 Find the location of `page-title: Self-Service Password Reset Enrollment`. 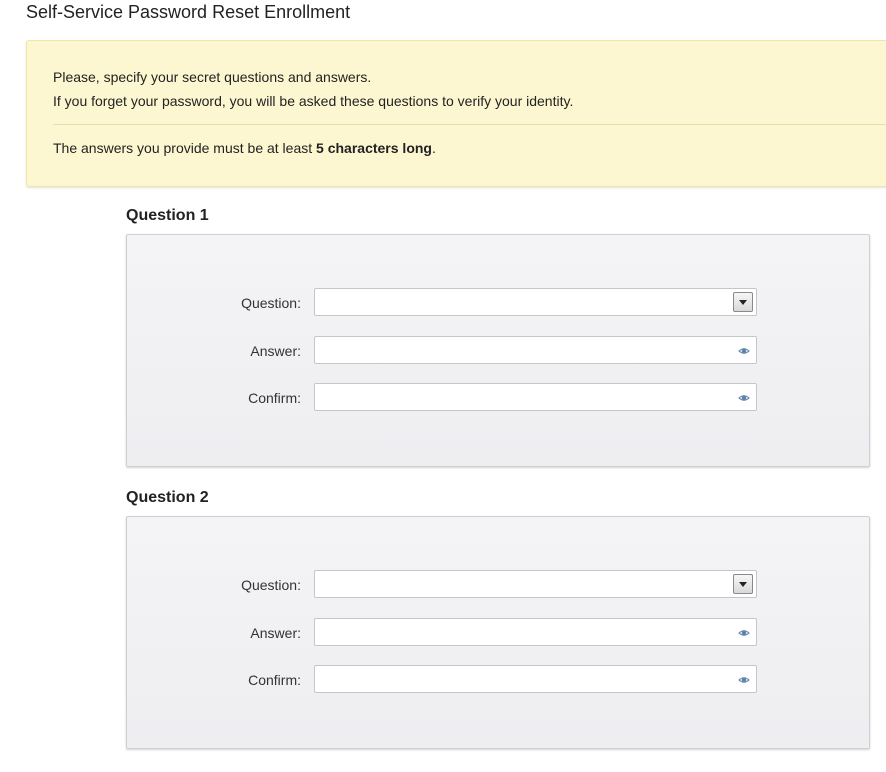

page-title: Self-Service Password Reset Enrollment is located at coordinates (188, 12).